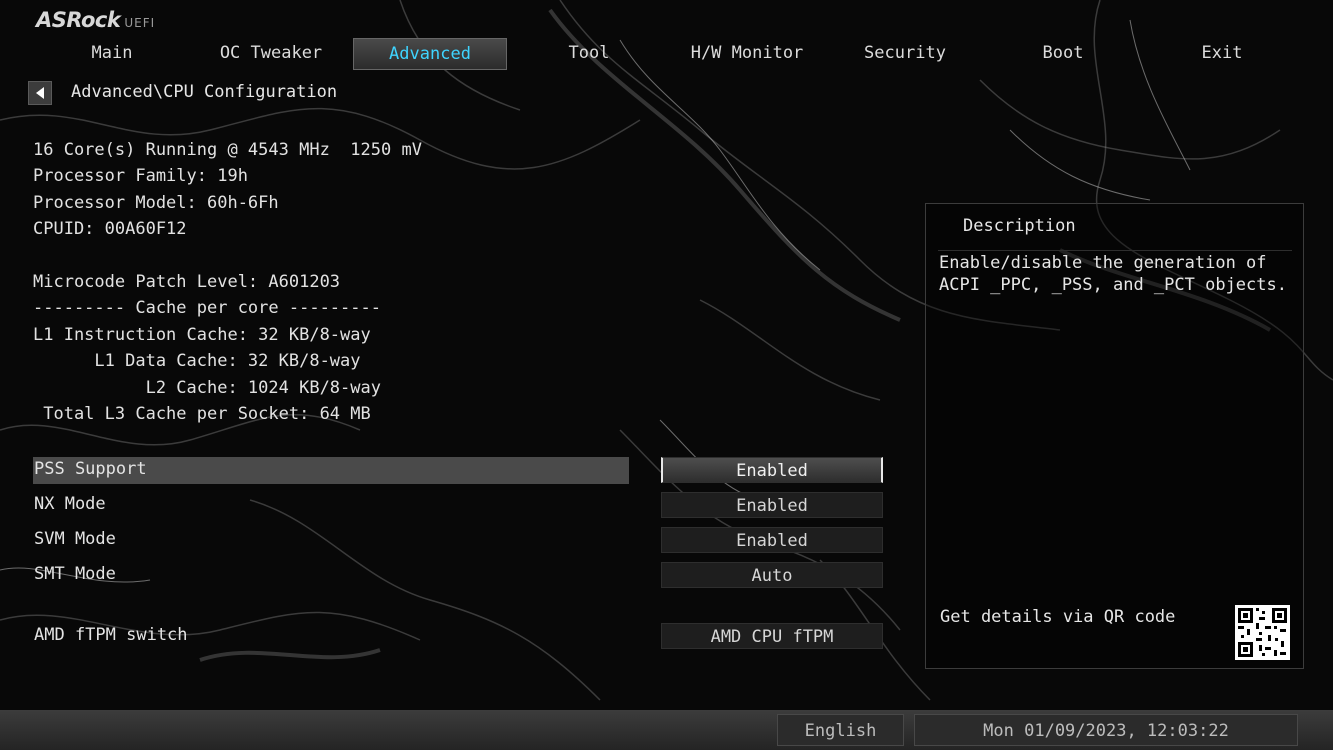 The image size is (1333, 750). I want to click on processor-model: Processor Model: 60h-6Fh, so click(156, 203).